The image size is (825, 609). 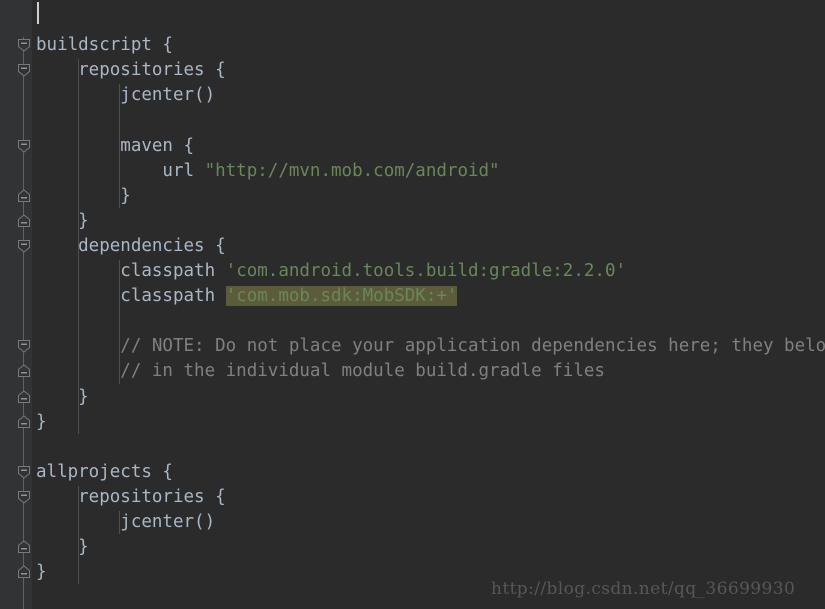 I want to click on code-line: url "http://mvn.mob.com/android", so click(x=268, y=171).